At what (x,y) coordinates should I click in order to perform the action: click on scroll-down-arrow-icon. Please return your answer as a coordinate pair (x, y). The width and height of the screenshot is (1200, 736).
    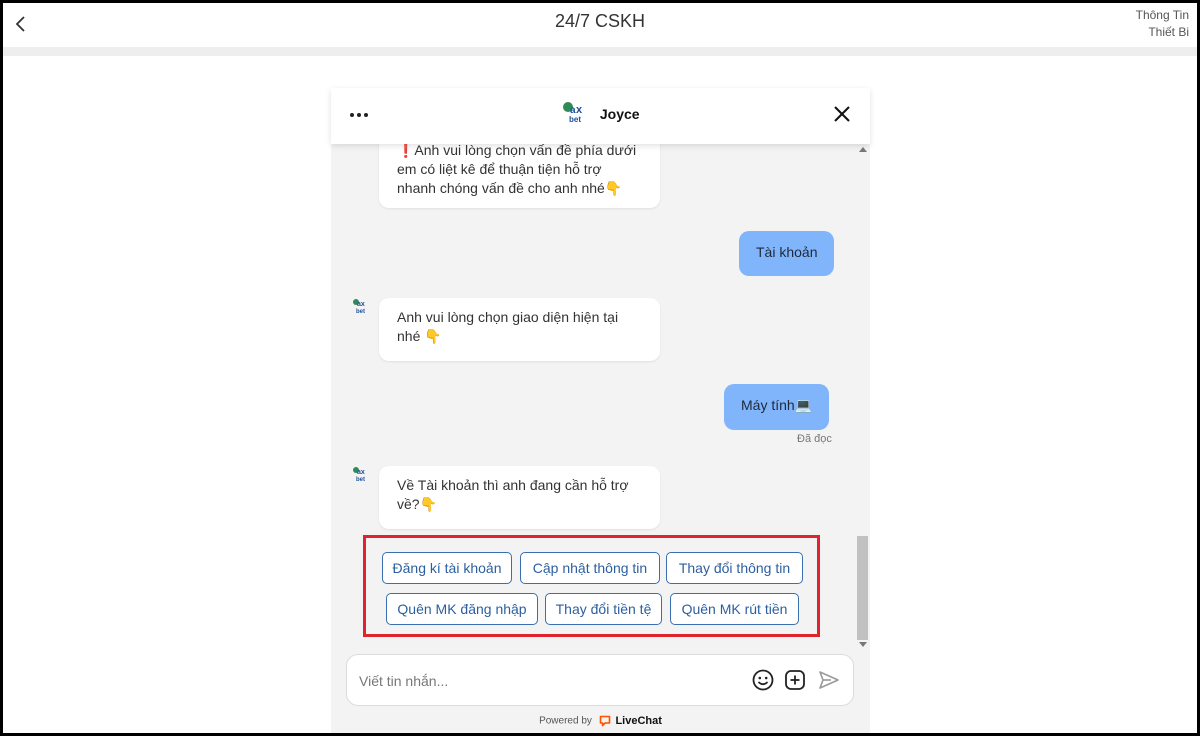
    Looking at the image, I should click on (863, 644).